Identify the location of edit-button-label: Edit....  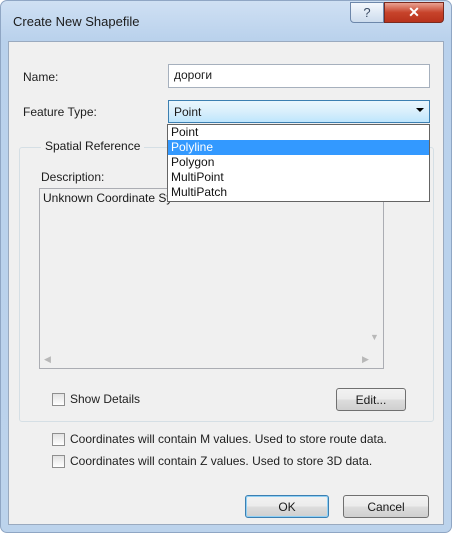
(371, 399).